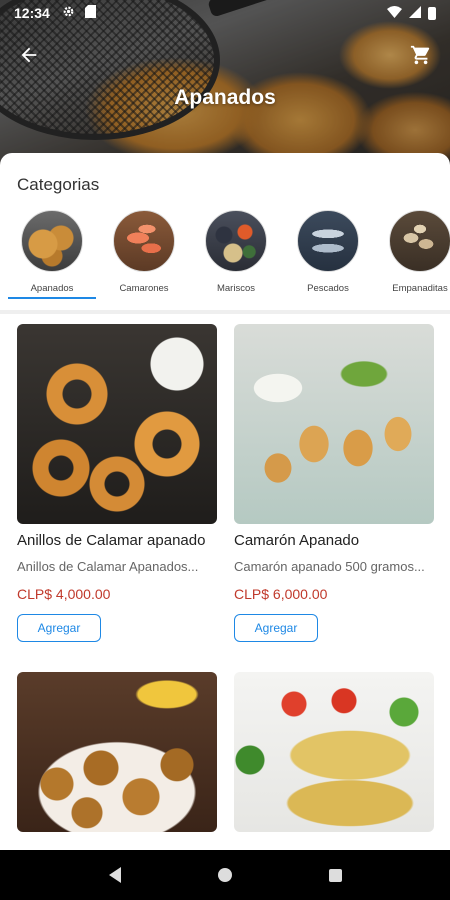 This screenshot has height=900, width=450. Describe the element at coordinates (64, 594) in the screenshot. I see `product-price: CLP$ 4,000.00` at that location.